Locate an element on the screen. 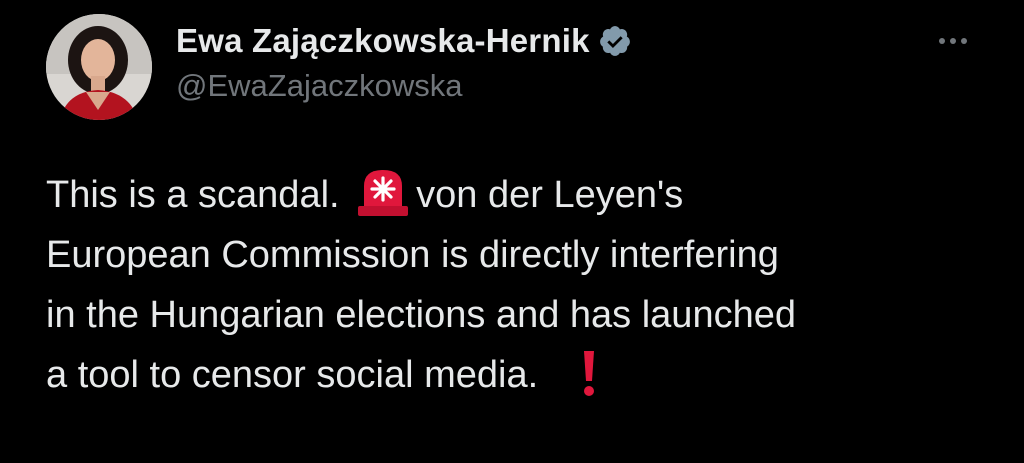 This screenshot has width=1024, height=463. avatar-photo is located at coordinates (99, 67).